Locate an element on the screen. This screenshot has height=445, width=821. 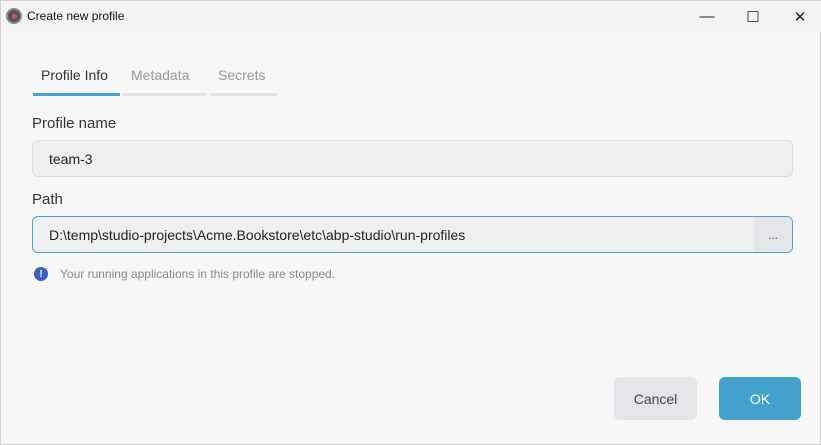
tab-profile-info: Profile Info is located at coordinates (76, 80).